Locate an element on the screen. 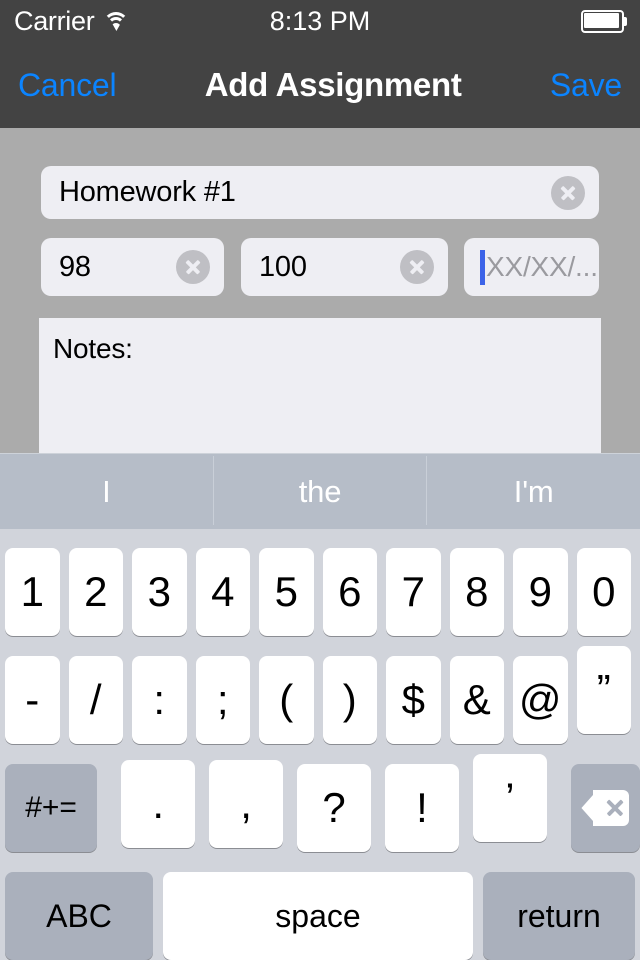 This screenshot has width=640, height=960. keyboard-row-bottom: ABC space return is located at coordinates (320, 916).